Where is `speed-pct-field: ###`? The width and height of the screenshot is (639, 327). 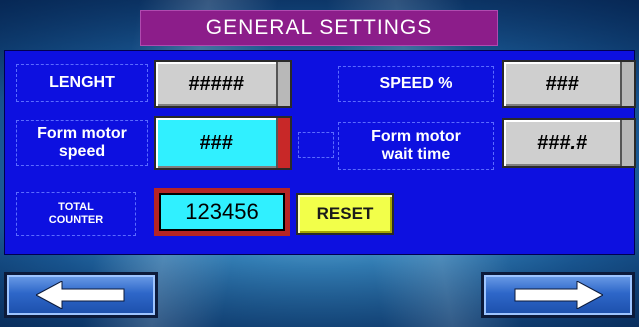 speed-pct-field: ### is located at coordinates (569, 84).